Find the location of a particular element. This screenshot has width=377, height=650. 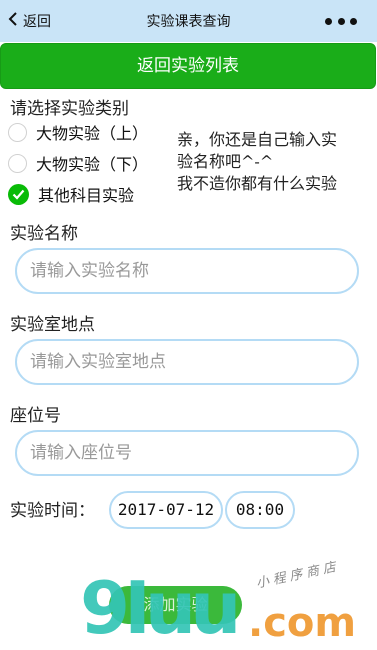

radio-option-physics-1: 大物实验（上） is located at coordinates (78, 132).